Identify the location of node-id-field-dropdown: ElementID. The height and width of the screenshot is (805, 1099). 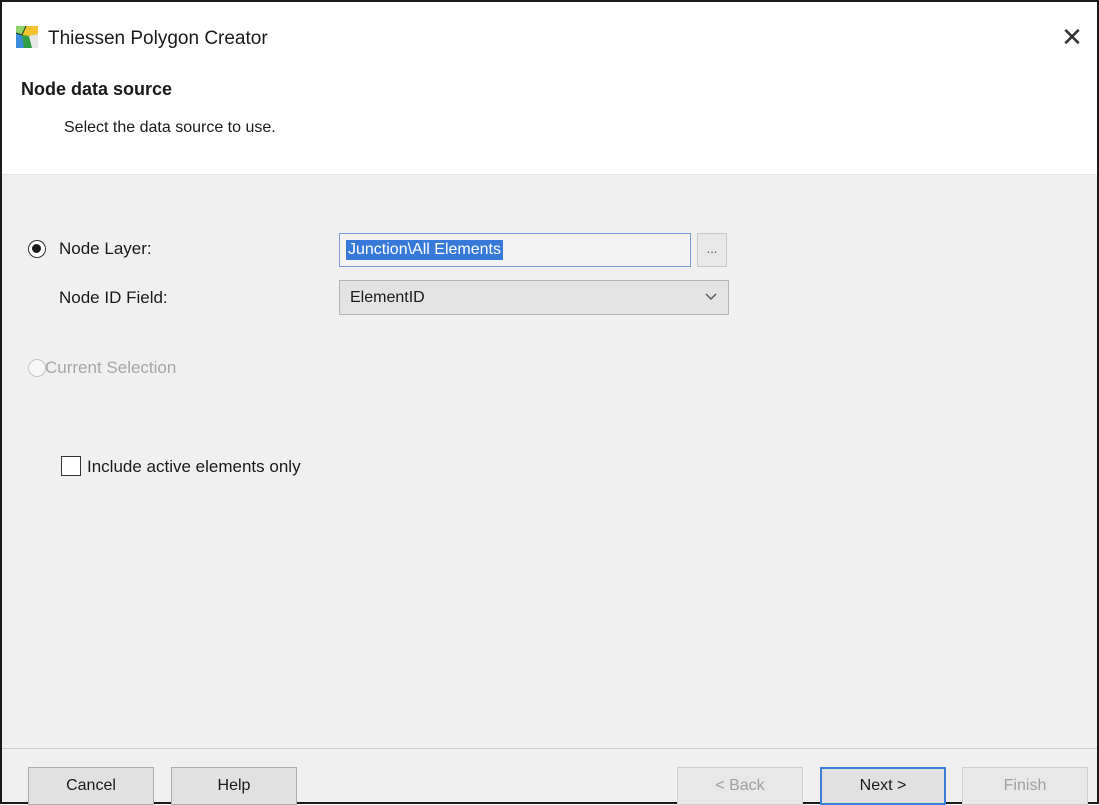
(534, 297).